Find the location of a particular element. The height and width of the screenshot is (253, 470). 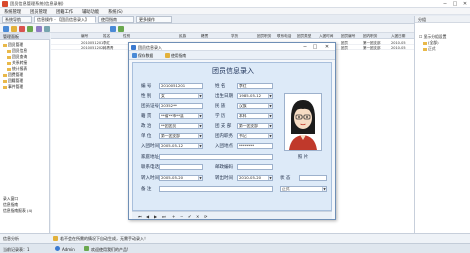

minimize-button: ─ is located at coordinates (445, 4).